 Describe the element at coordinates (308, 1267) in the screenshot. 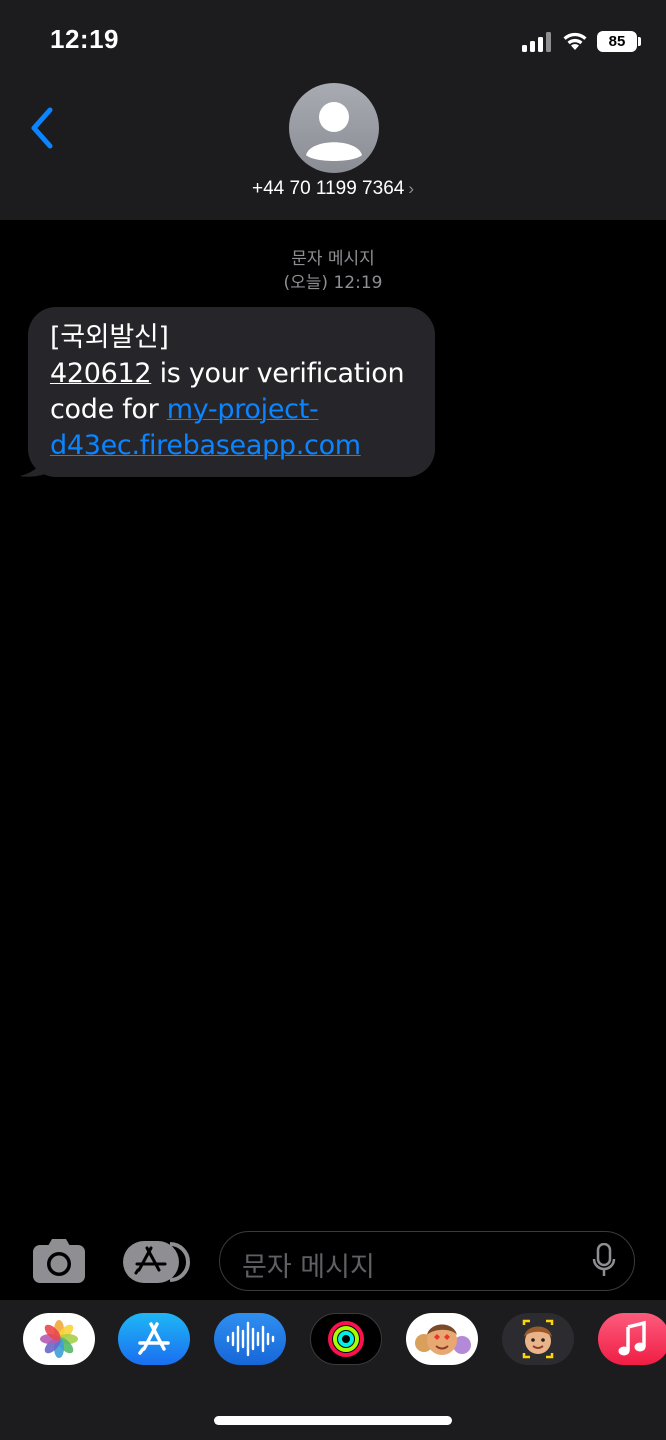

I see `message-placeholder: 문자 메시지` at that location.